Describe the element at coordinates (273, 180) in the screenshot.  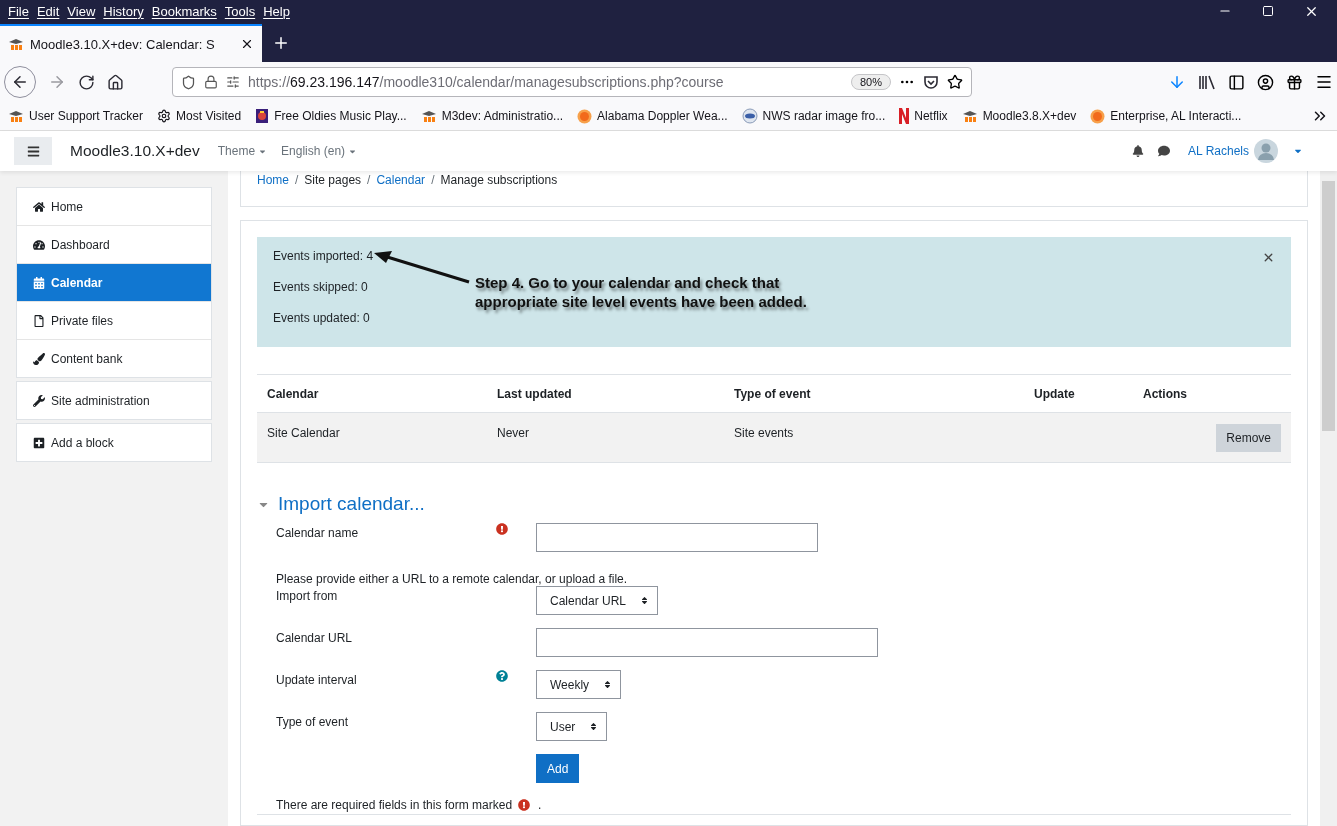
I see `breadcrumb-link: Home` at that location.